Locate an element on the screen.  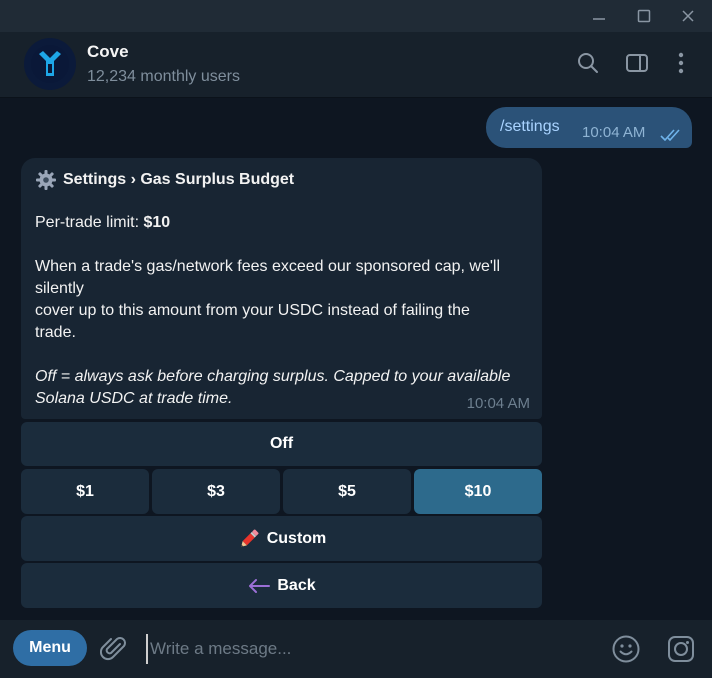
emoji-button is located at coordinates (626, 651).